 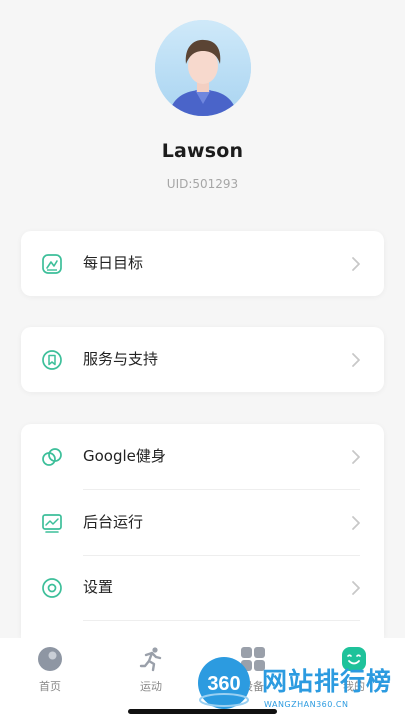 What do you see at coordinates (113, 263) in the screenshot?
I see `menu-label-daily-goal: 每日目标` at bounding box center [113, 263].